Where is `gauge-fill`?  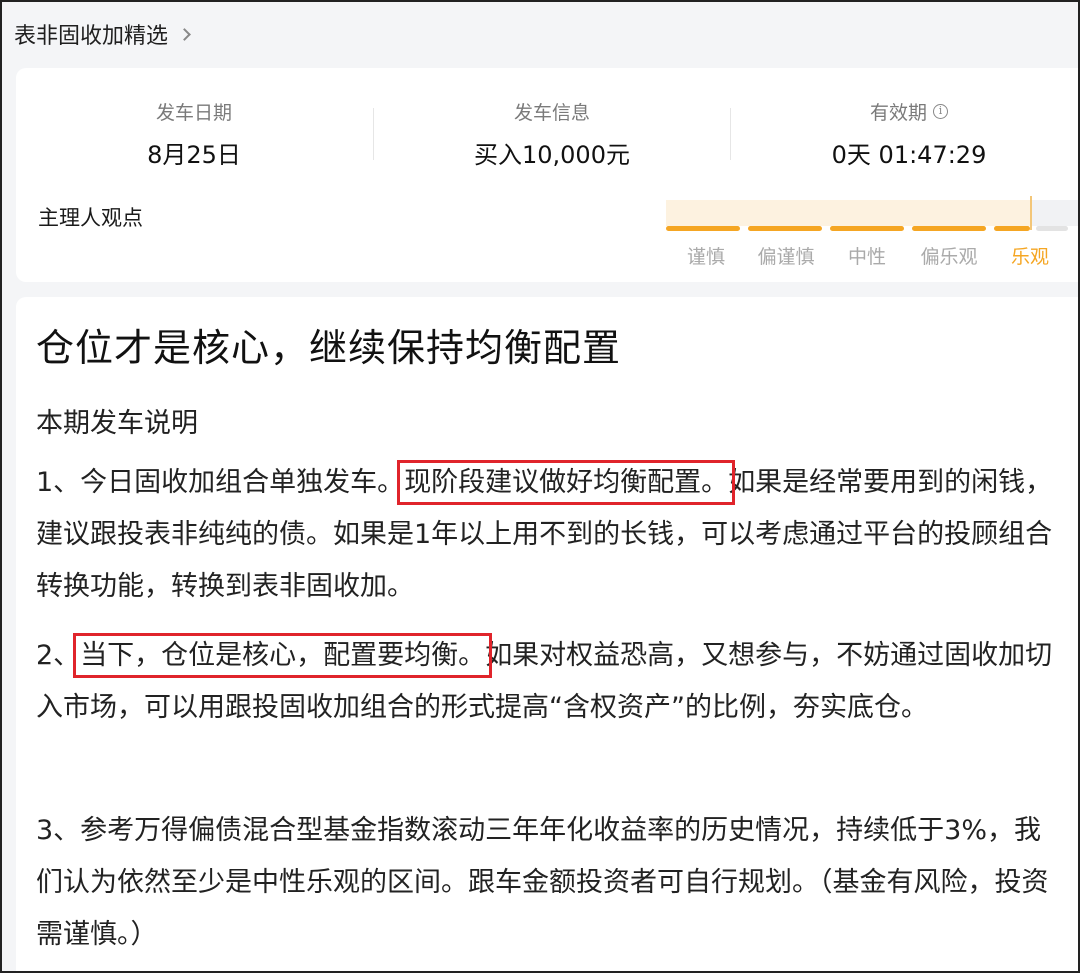
gauge-fill is located at coordinates (848, 213).